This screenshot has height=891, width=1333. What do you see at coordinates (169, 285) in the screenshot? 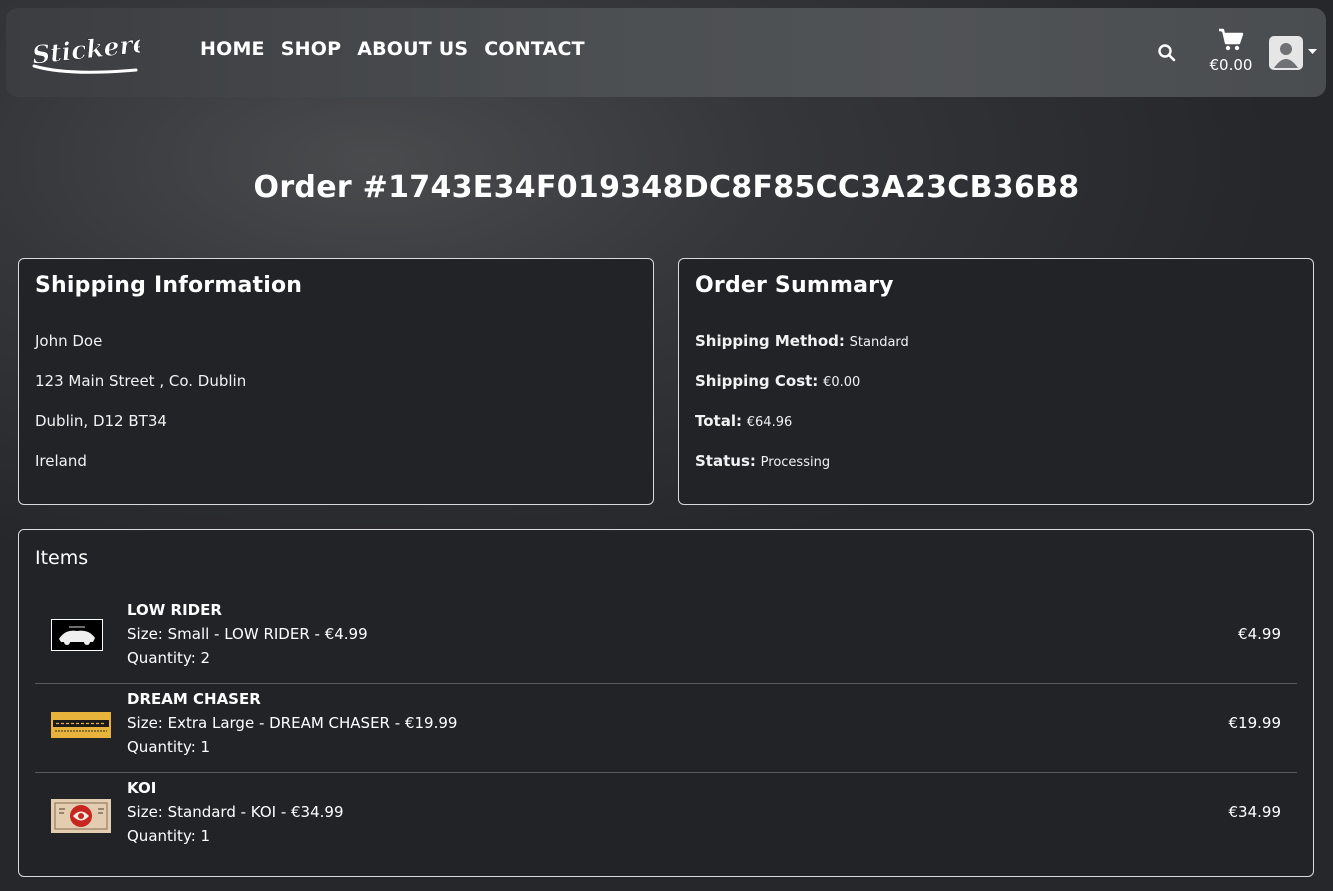
I see `shipping-info-heading: Shipping Information` at bounding box center [169, 285].